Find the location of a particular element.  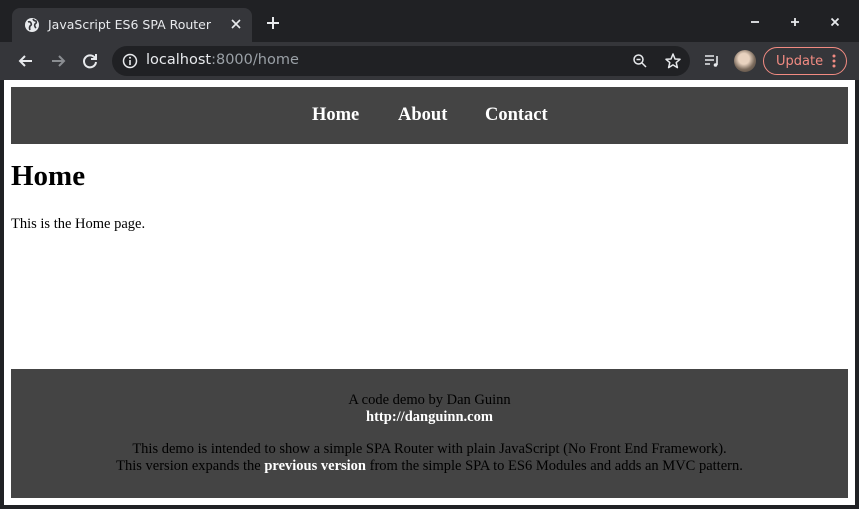

update-button: Update is located at coordinates (805, 61).